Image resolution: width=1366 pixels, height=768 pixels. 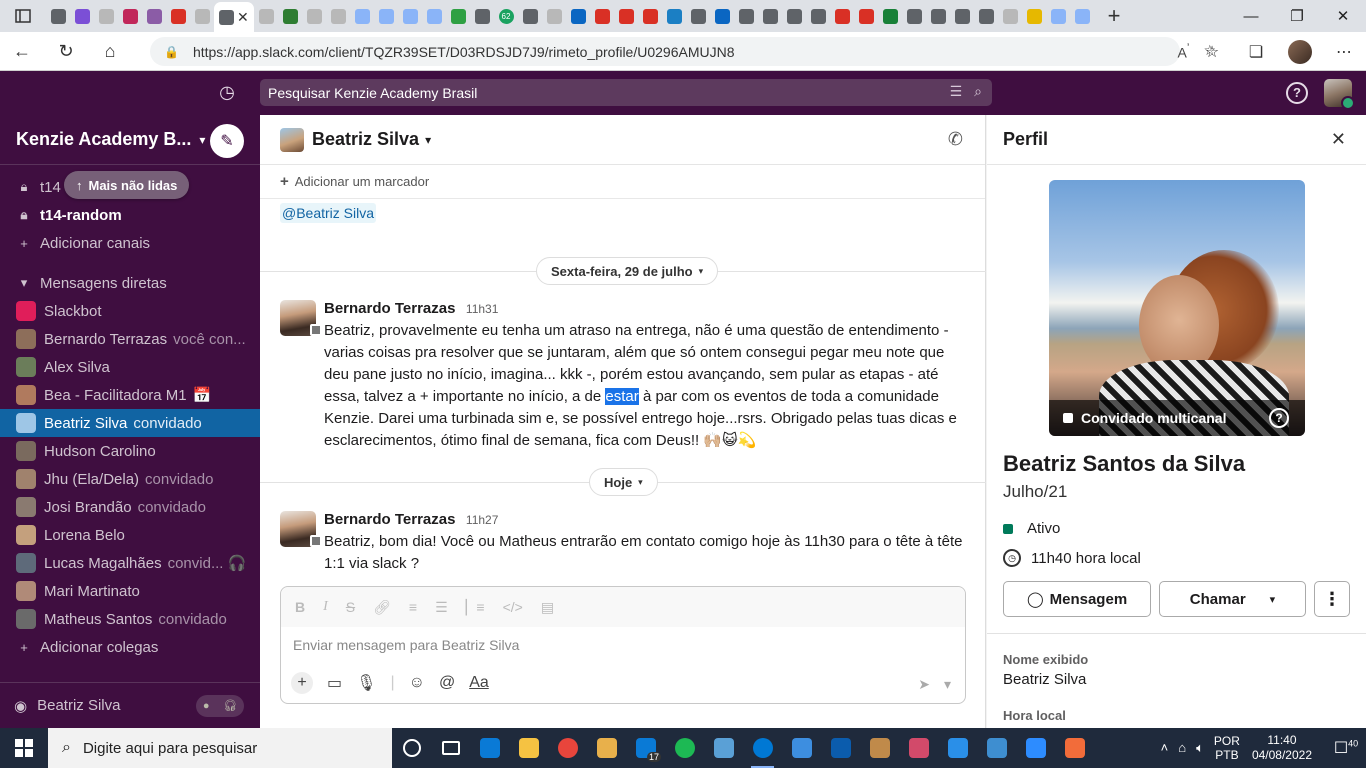 What do you see at coordinates (413, 607) in the screenshot?
I see `ordered-list-icon: ≡` at bounding box center [413, 607].